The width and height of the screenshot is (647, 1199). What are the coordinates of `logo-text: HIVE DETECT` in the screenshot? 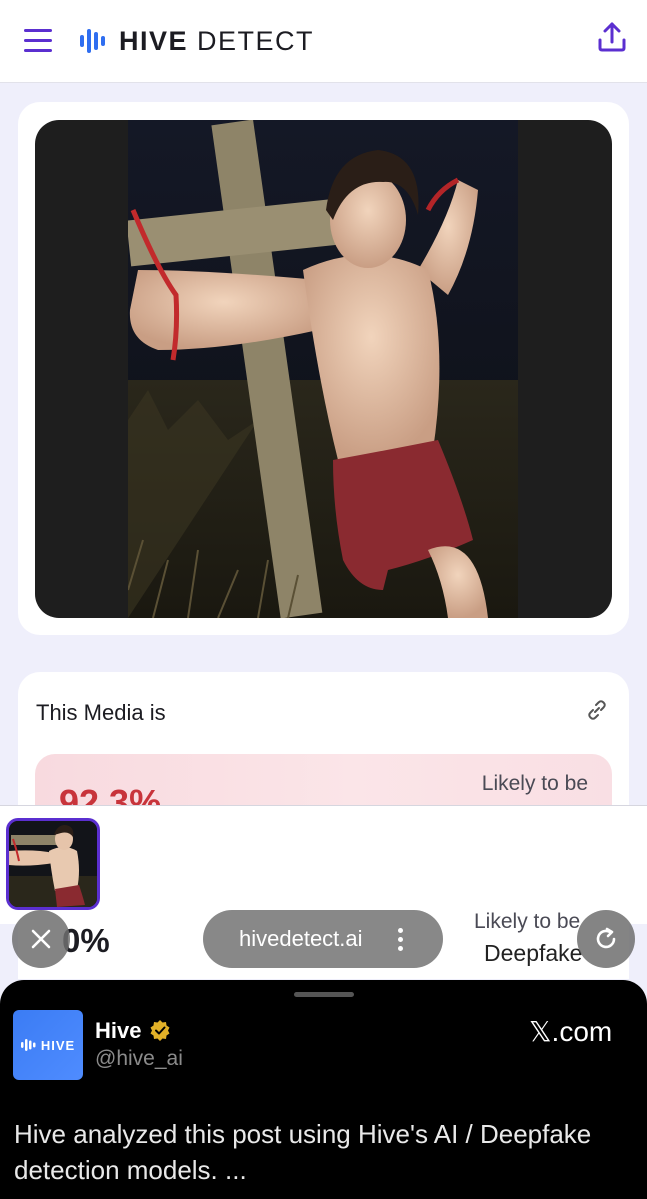 It's located at (216, 41).